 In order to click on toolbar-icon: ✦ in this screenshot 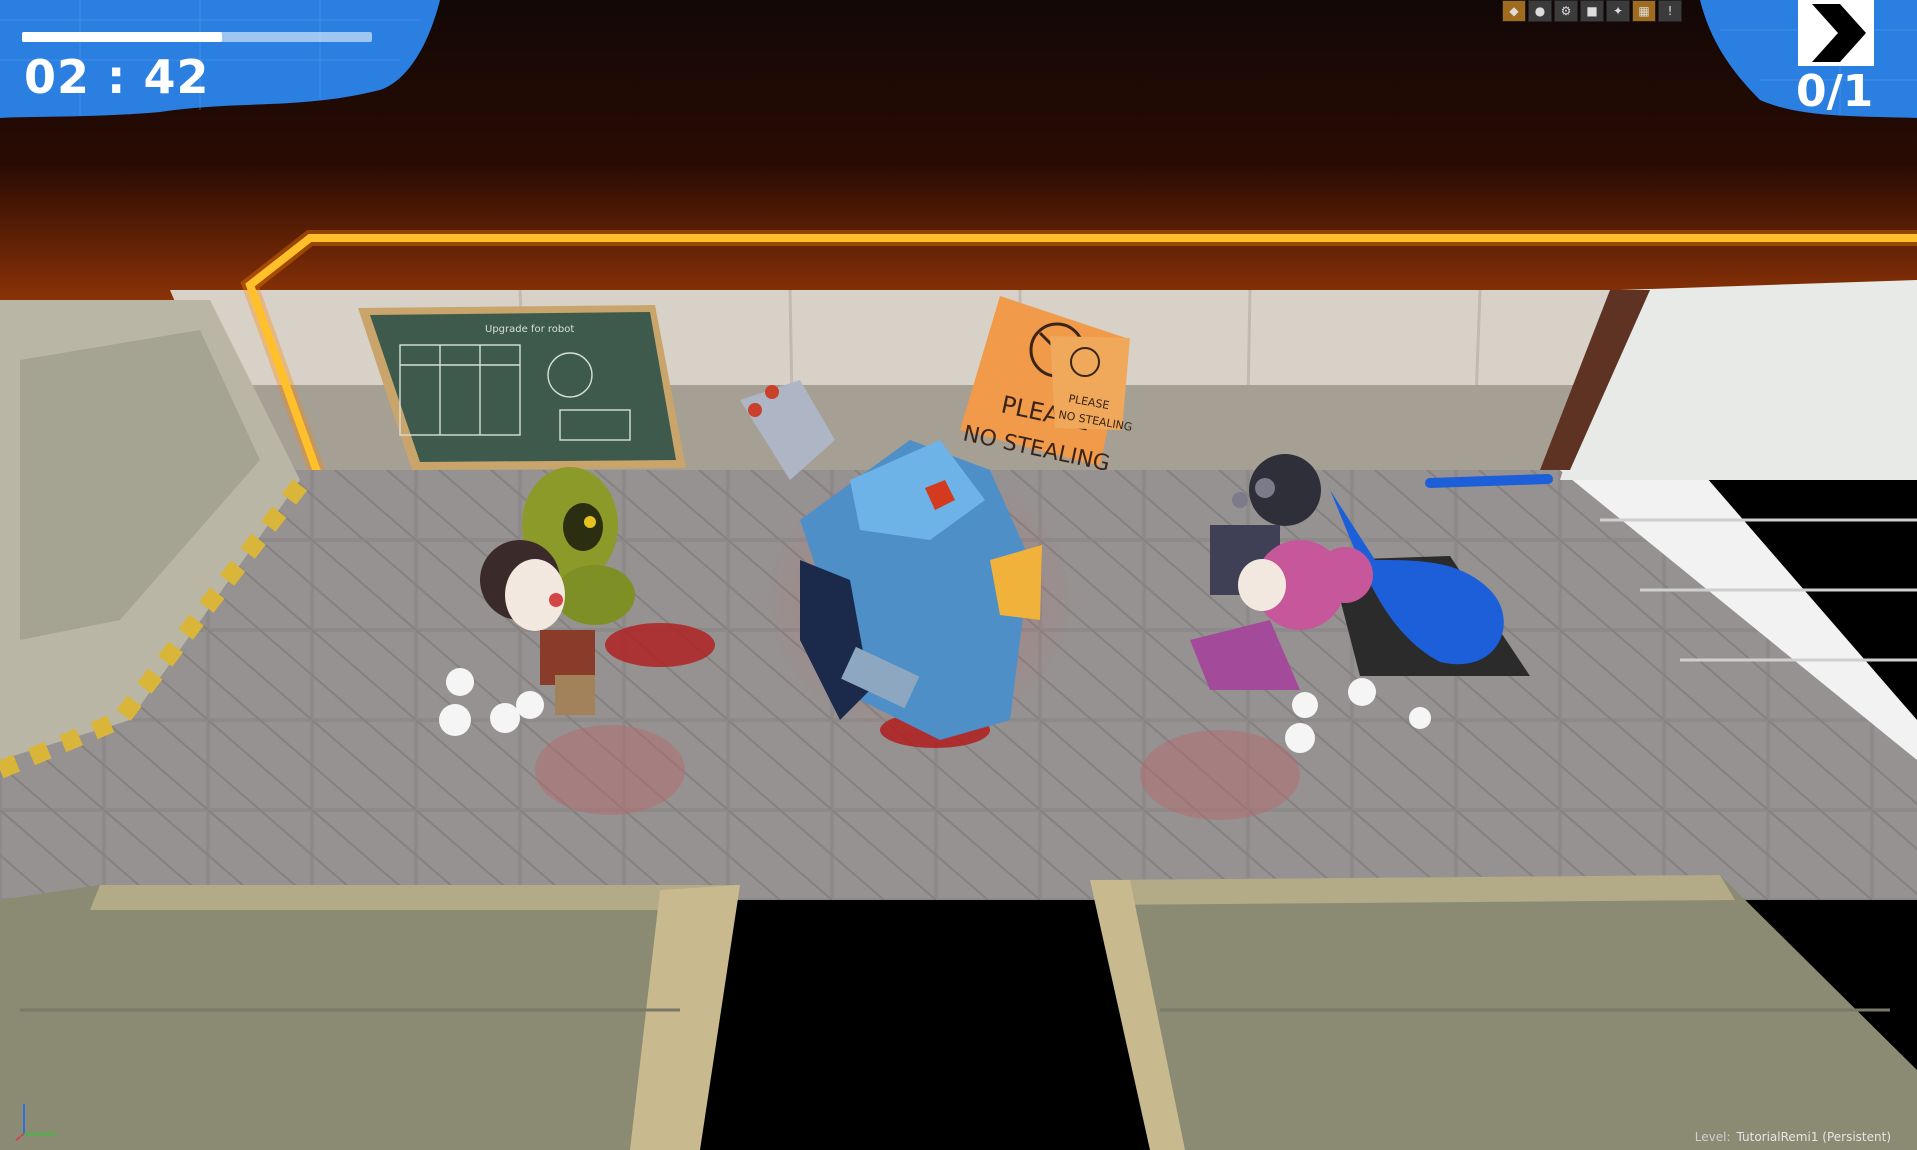, I will do `click(1618, 11)`.